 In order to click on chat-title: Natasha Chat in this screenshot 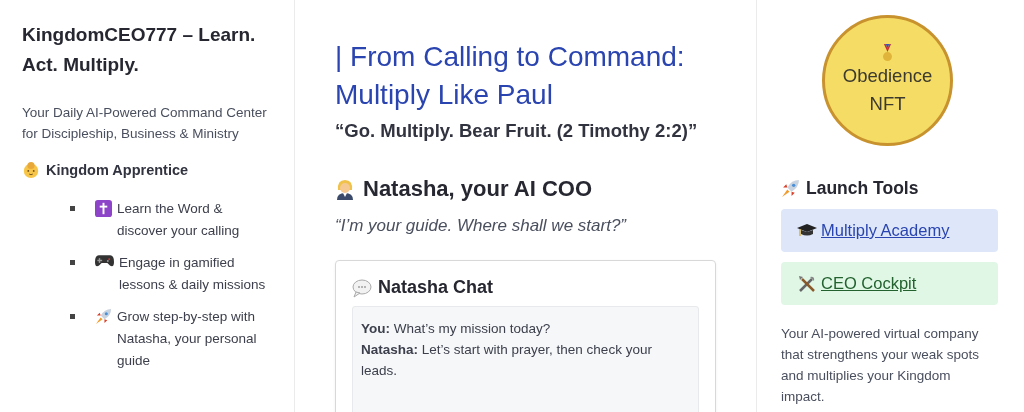, I will do `click(436, 287)`.